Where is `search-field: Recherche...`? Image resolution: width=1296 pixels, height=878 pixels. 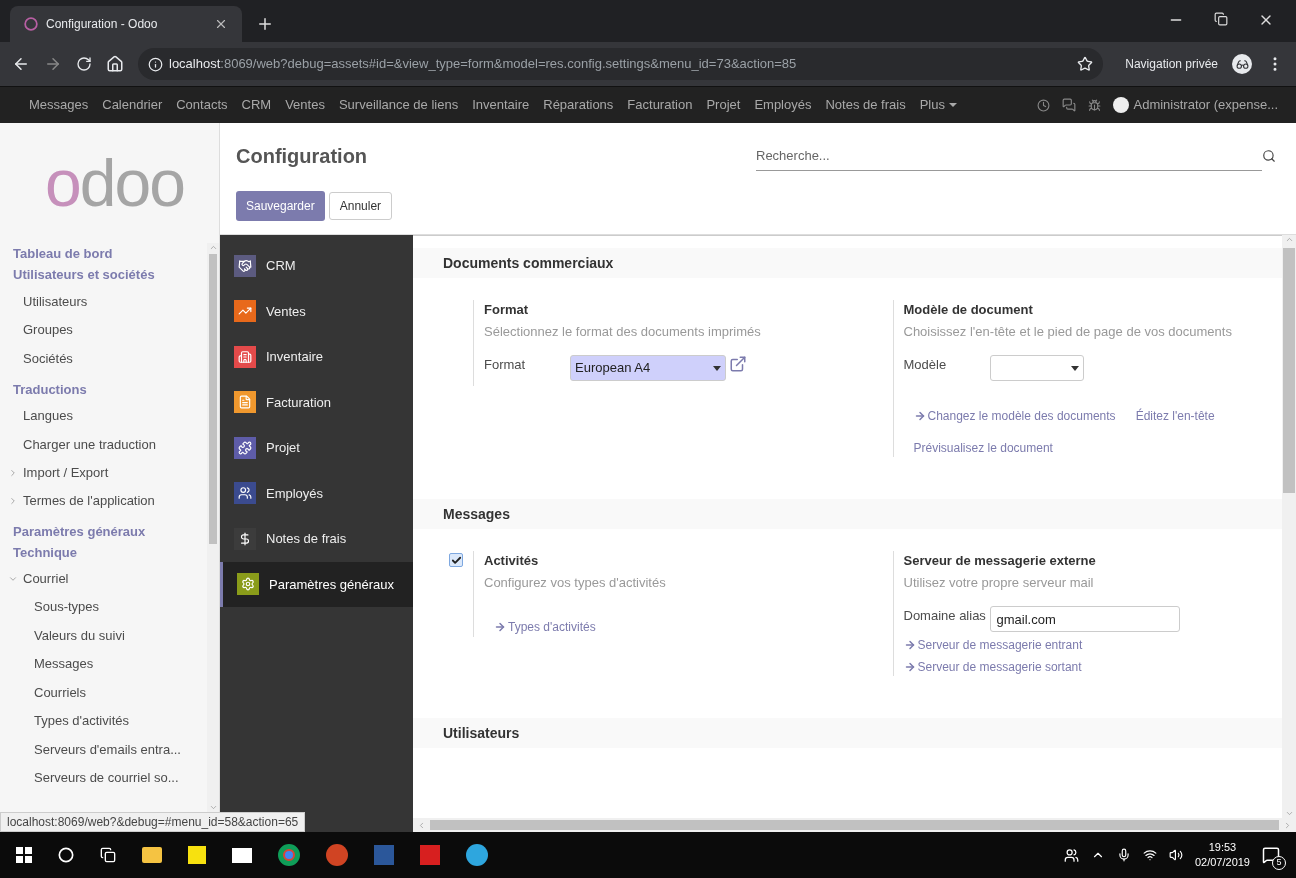
search-field: Recherche... is located at coordinates (1009, 156).